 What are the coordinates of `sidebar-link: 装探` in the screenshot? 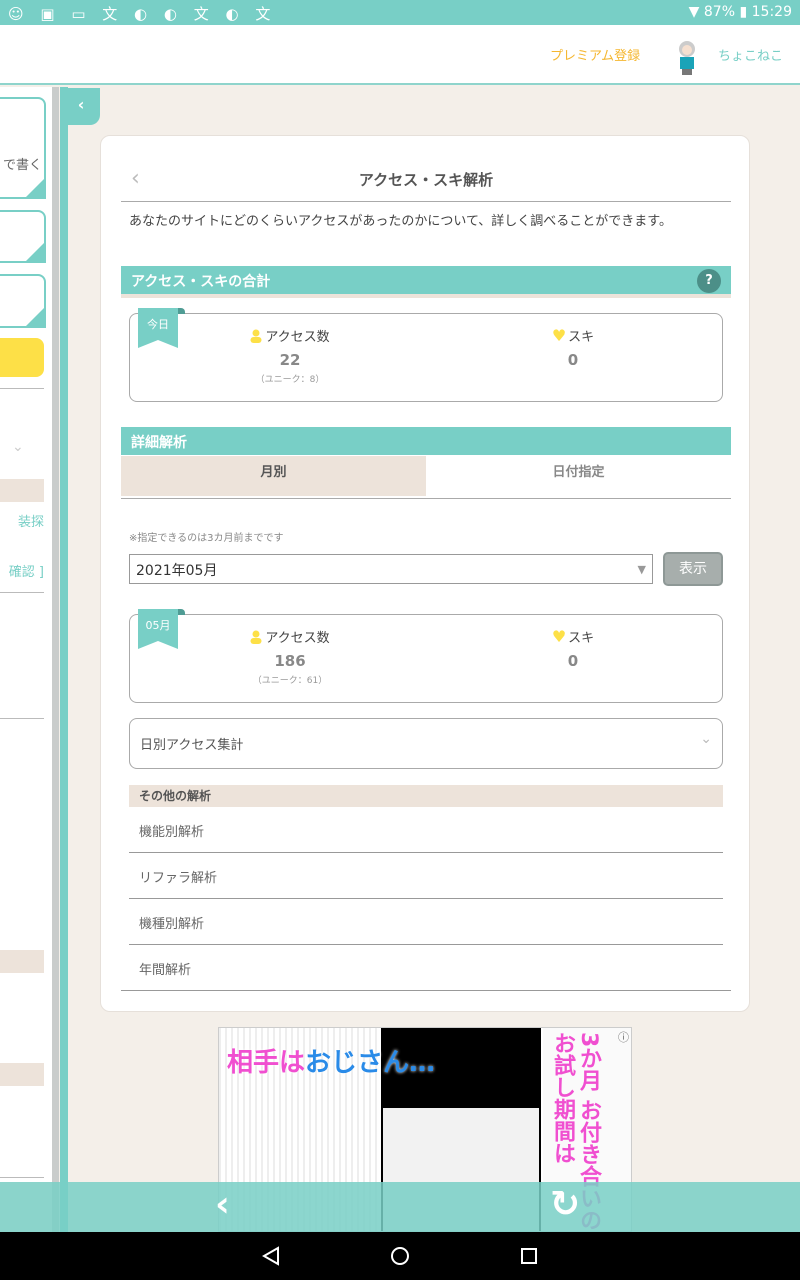 It's located at (31, 520).